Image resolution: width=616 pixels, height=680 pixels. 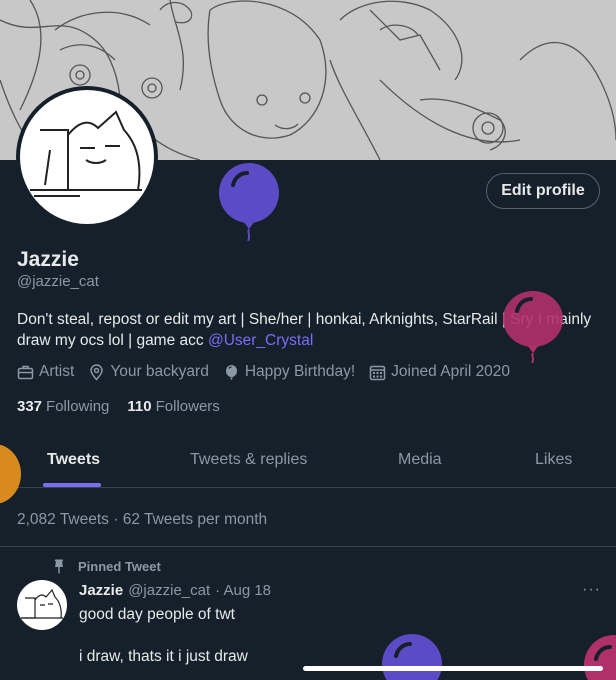 What do you see at coordinates (57, 371) in the screenshot?
I see `profession-text: Artist` at bounding box center [57, 371].